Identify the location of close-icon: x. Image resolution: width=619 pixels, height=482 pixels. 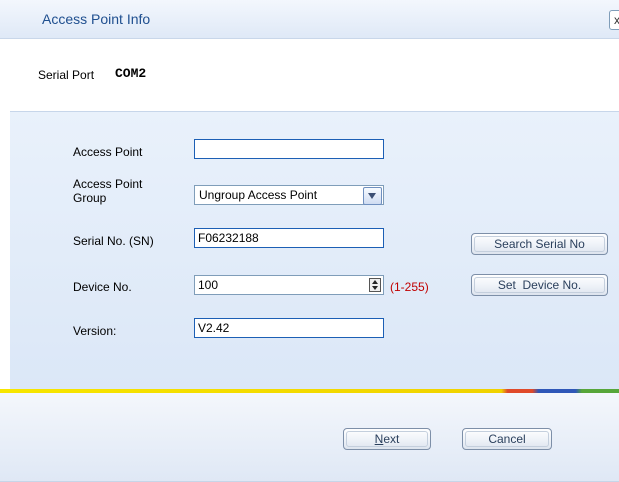
(614, 20).